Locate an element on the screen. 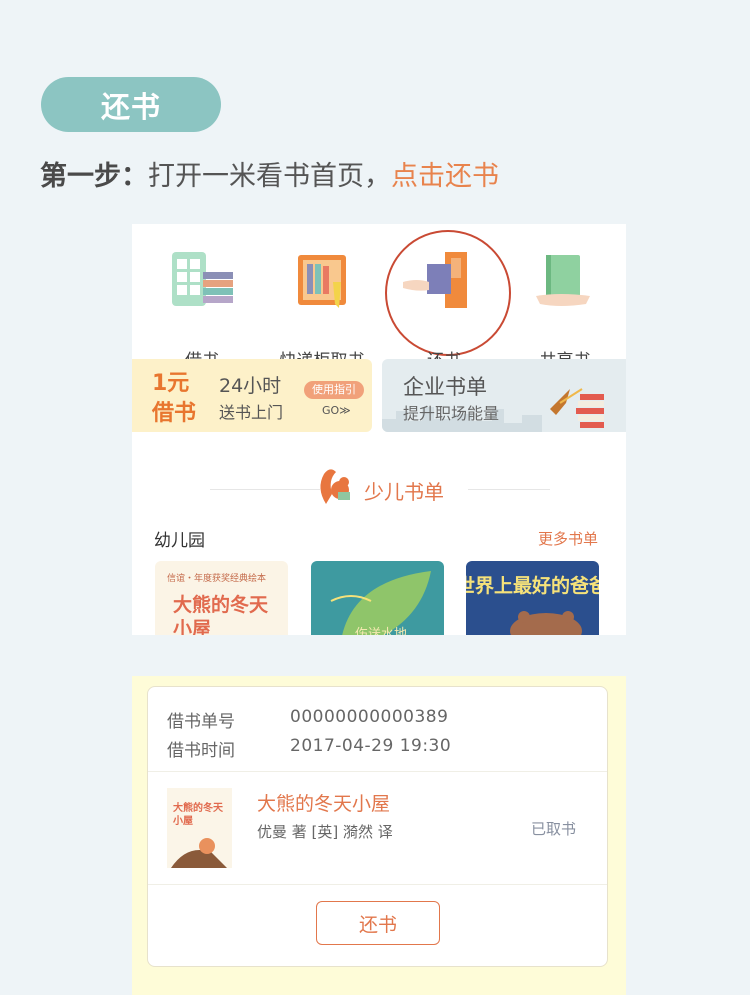 The image size is (750, 995). book-author: 优曼 著 [英] 漪然 译 is located at coordinates (325, 832).